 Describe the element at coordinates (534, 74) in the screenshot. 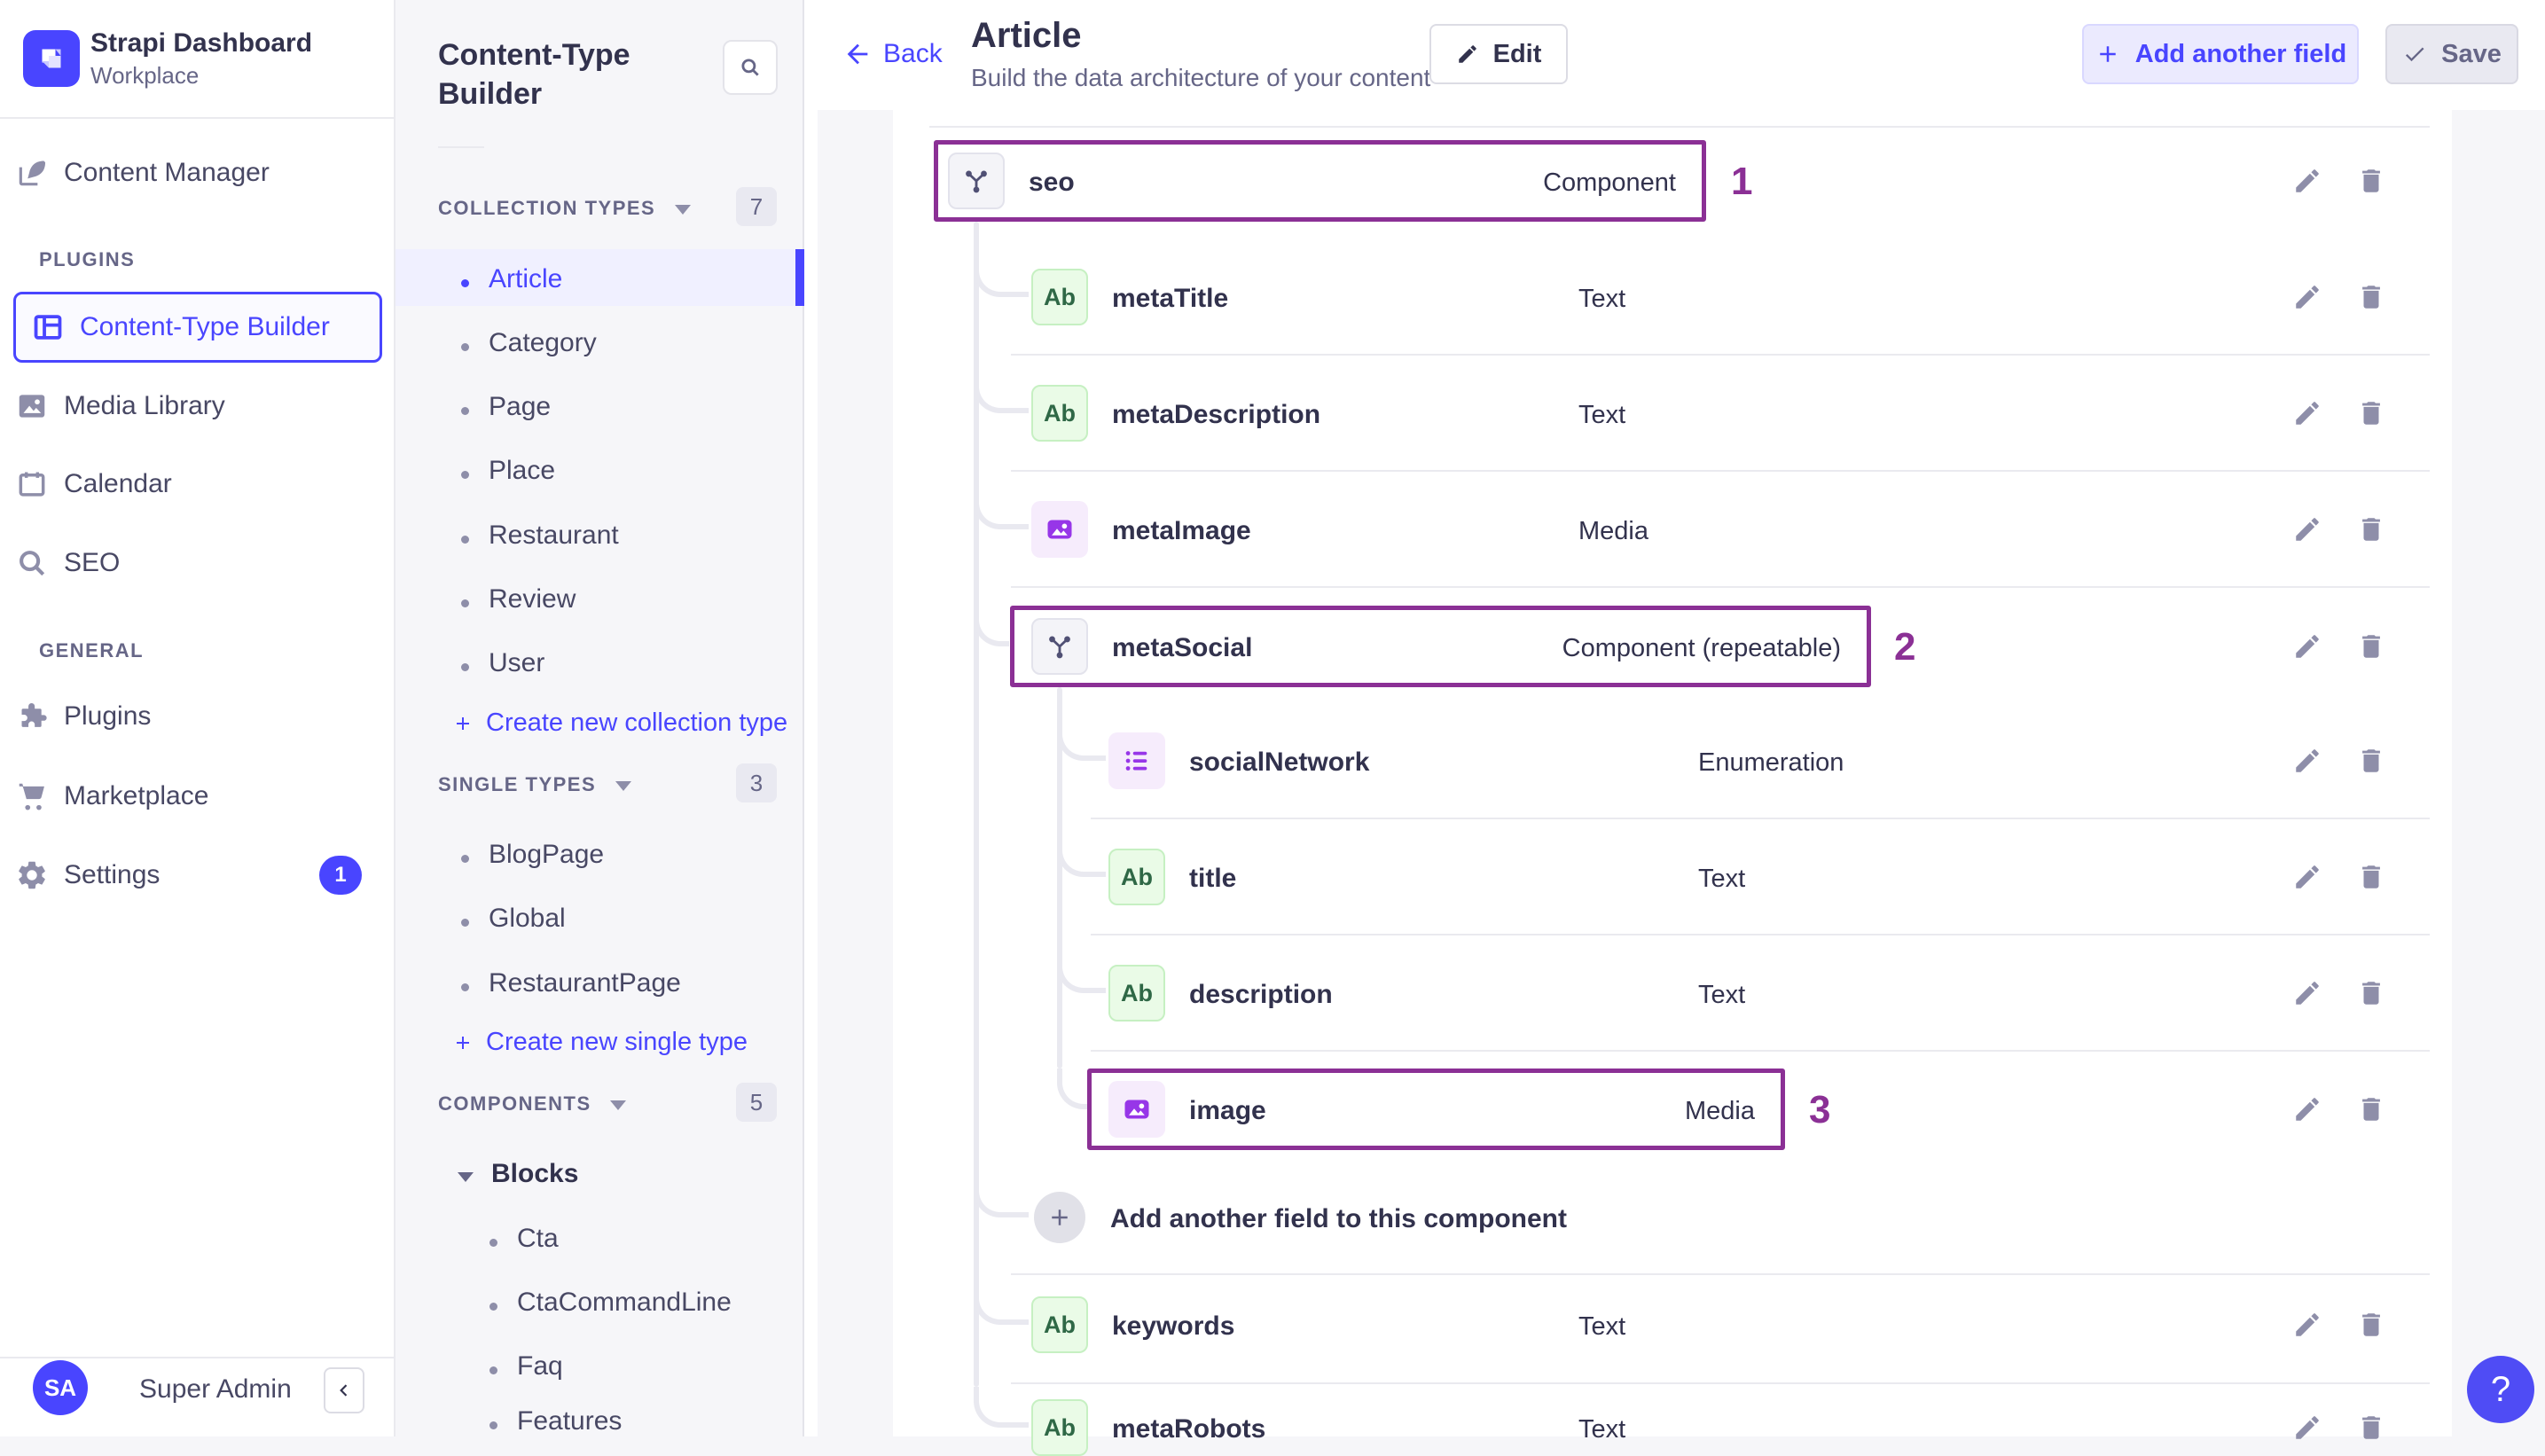

I see `ctb-sidebar-title: Content-Type Builder` at that location.